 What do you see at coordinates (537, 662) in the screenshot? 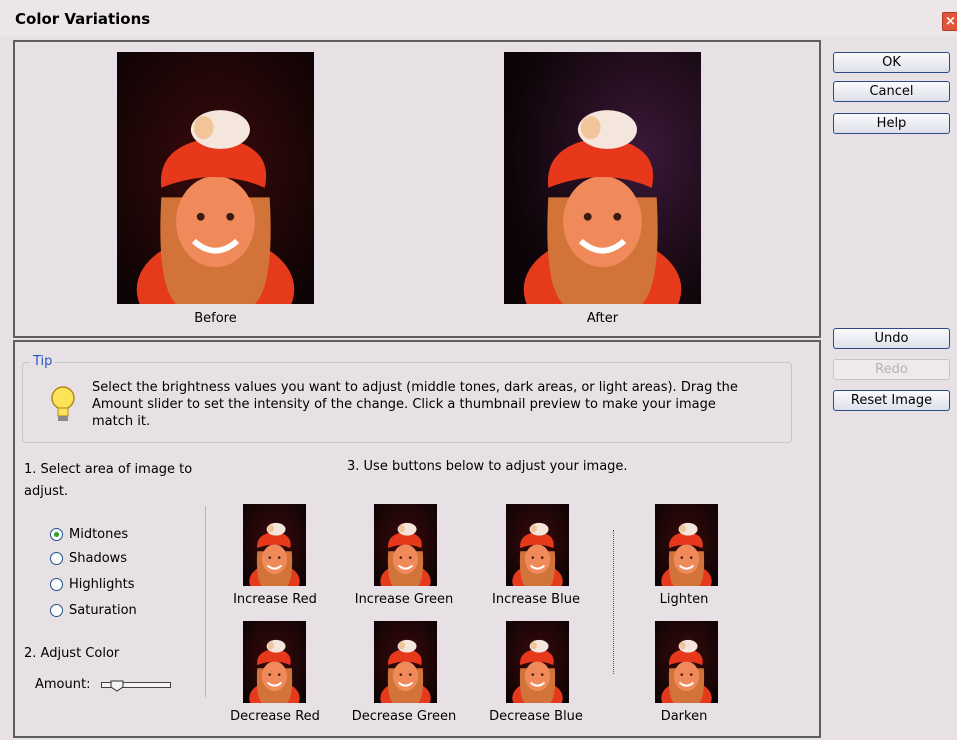
I see `decrease-blue-thumbnail` at bounding box center [537, 662].